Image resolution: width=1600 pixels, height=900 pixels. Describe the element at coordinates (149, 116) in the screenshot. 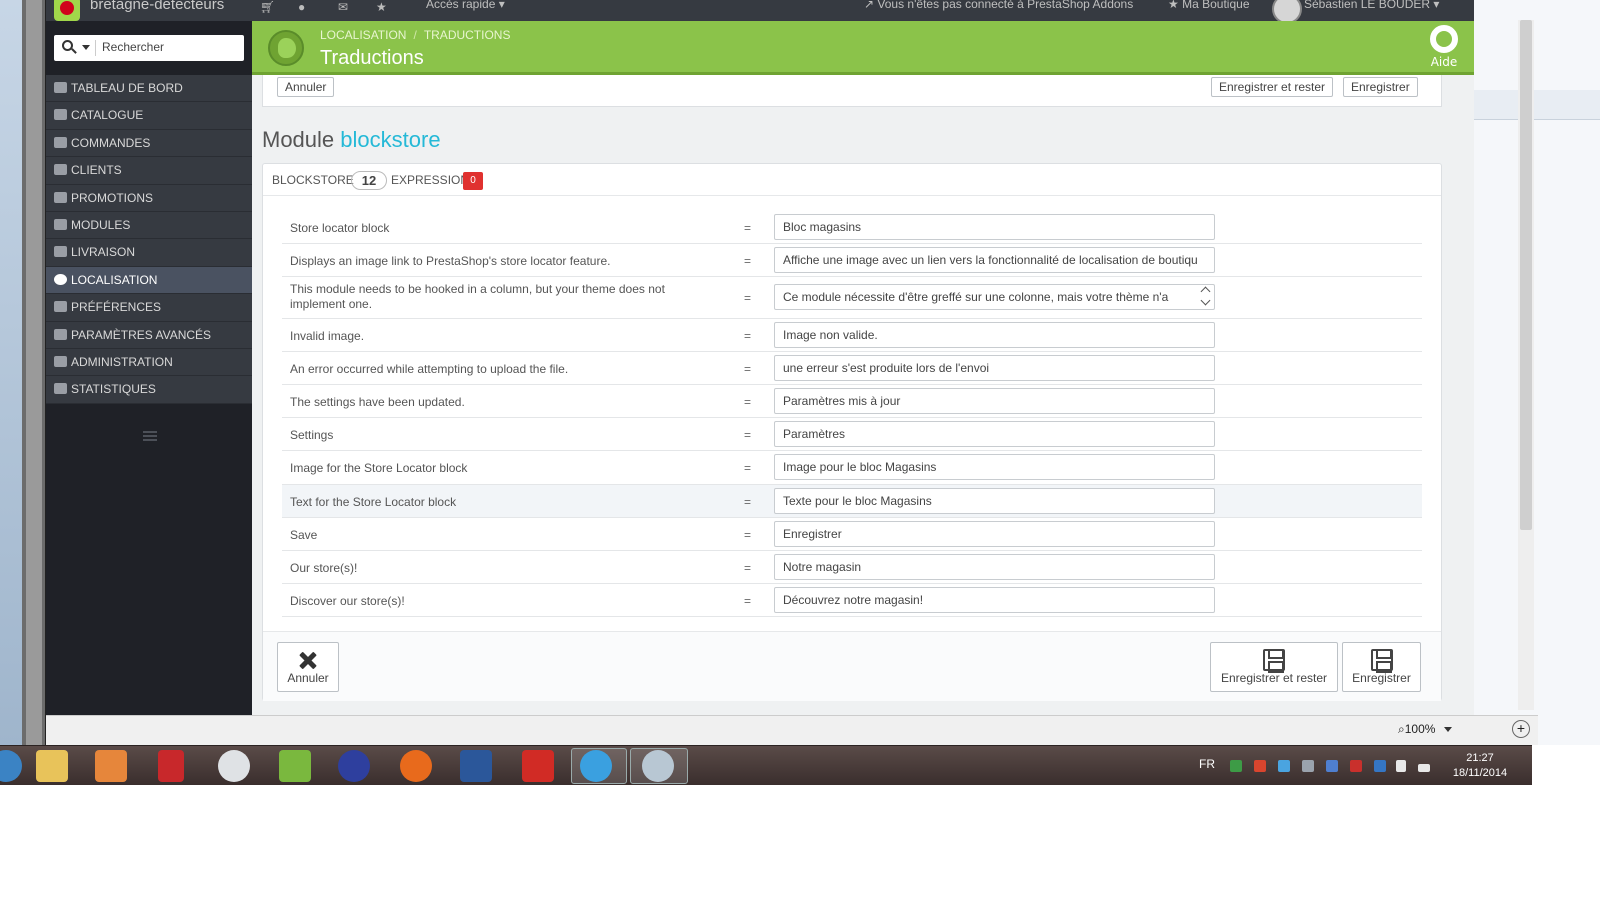

I see `sidebar-item-catalogue: CATALOGUE` at that location.